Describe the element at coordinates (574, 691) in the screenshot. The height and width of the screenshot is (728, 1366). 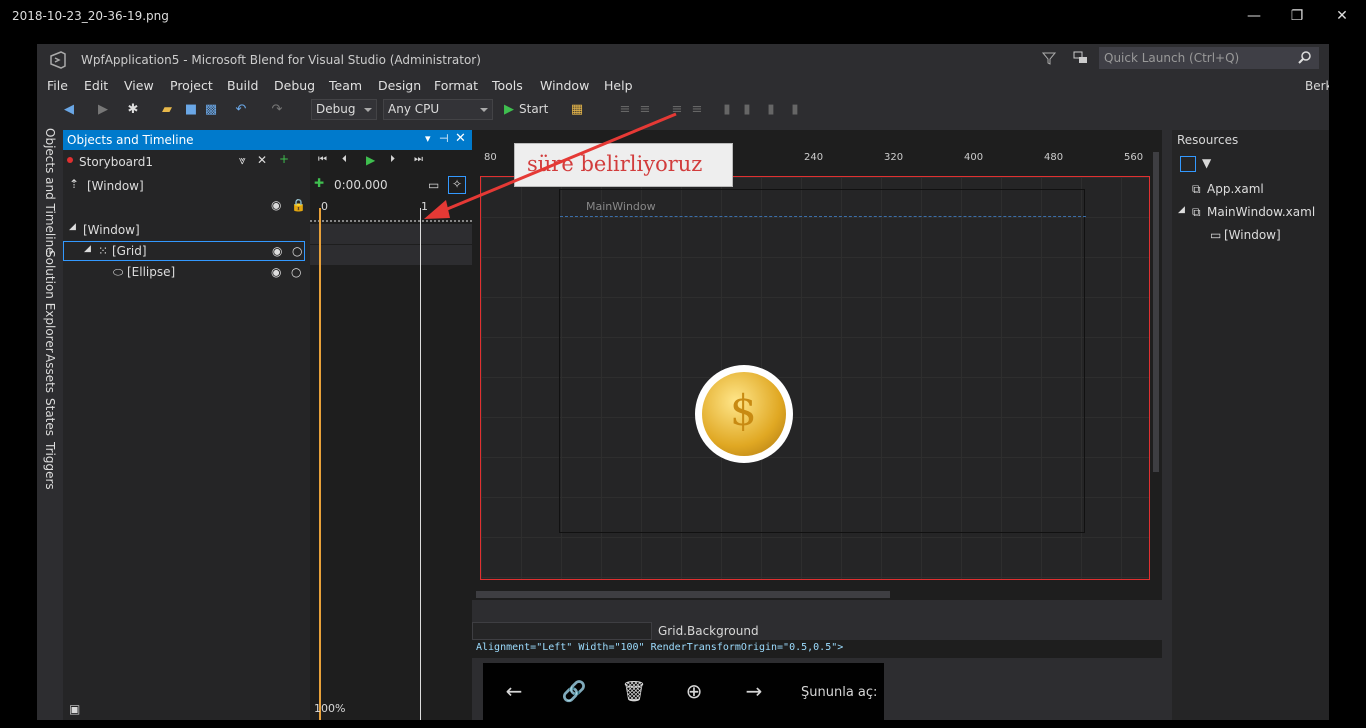
I see `link-icon: 🔗` at that location.